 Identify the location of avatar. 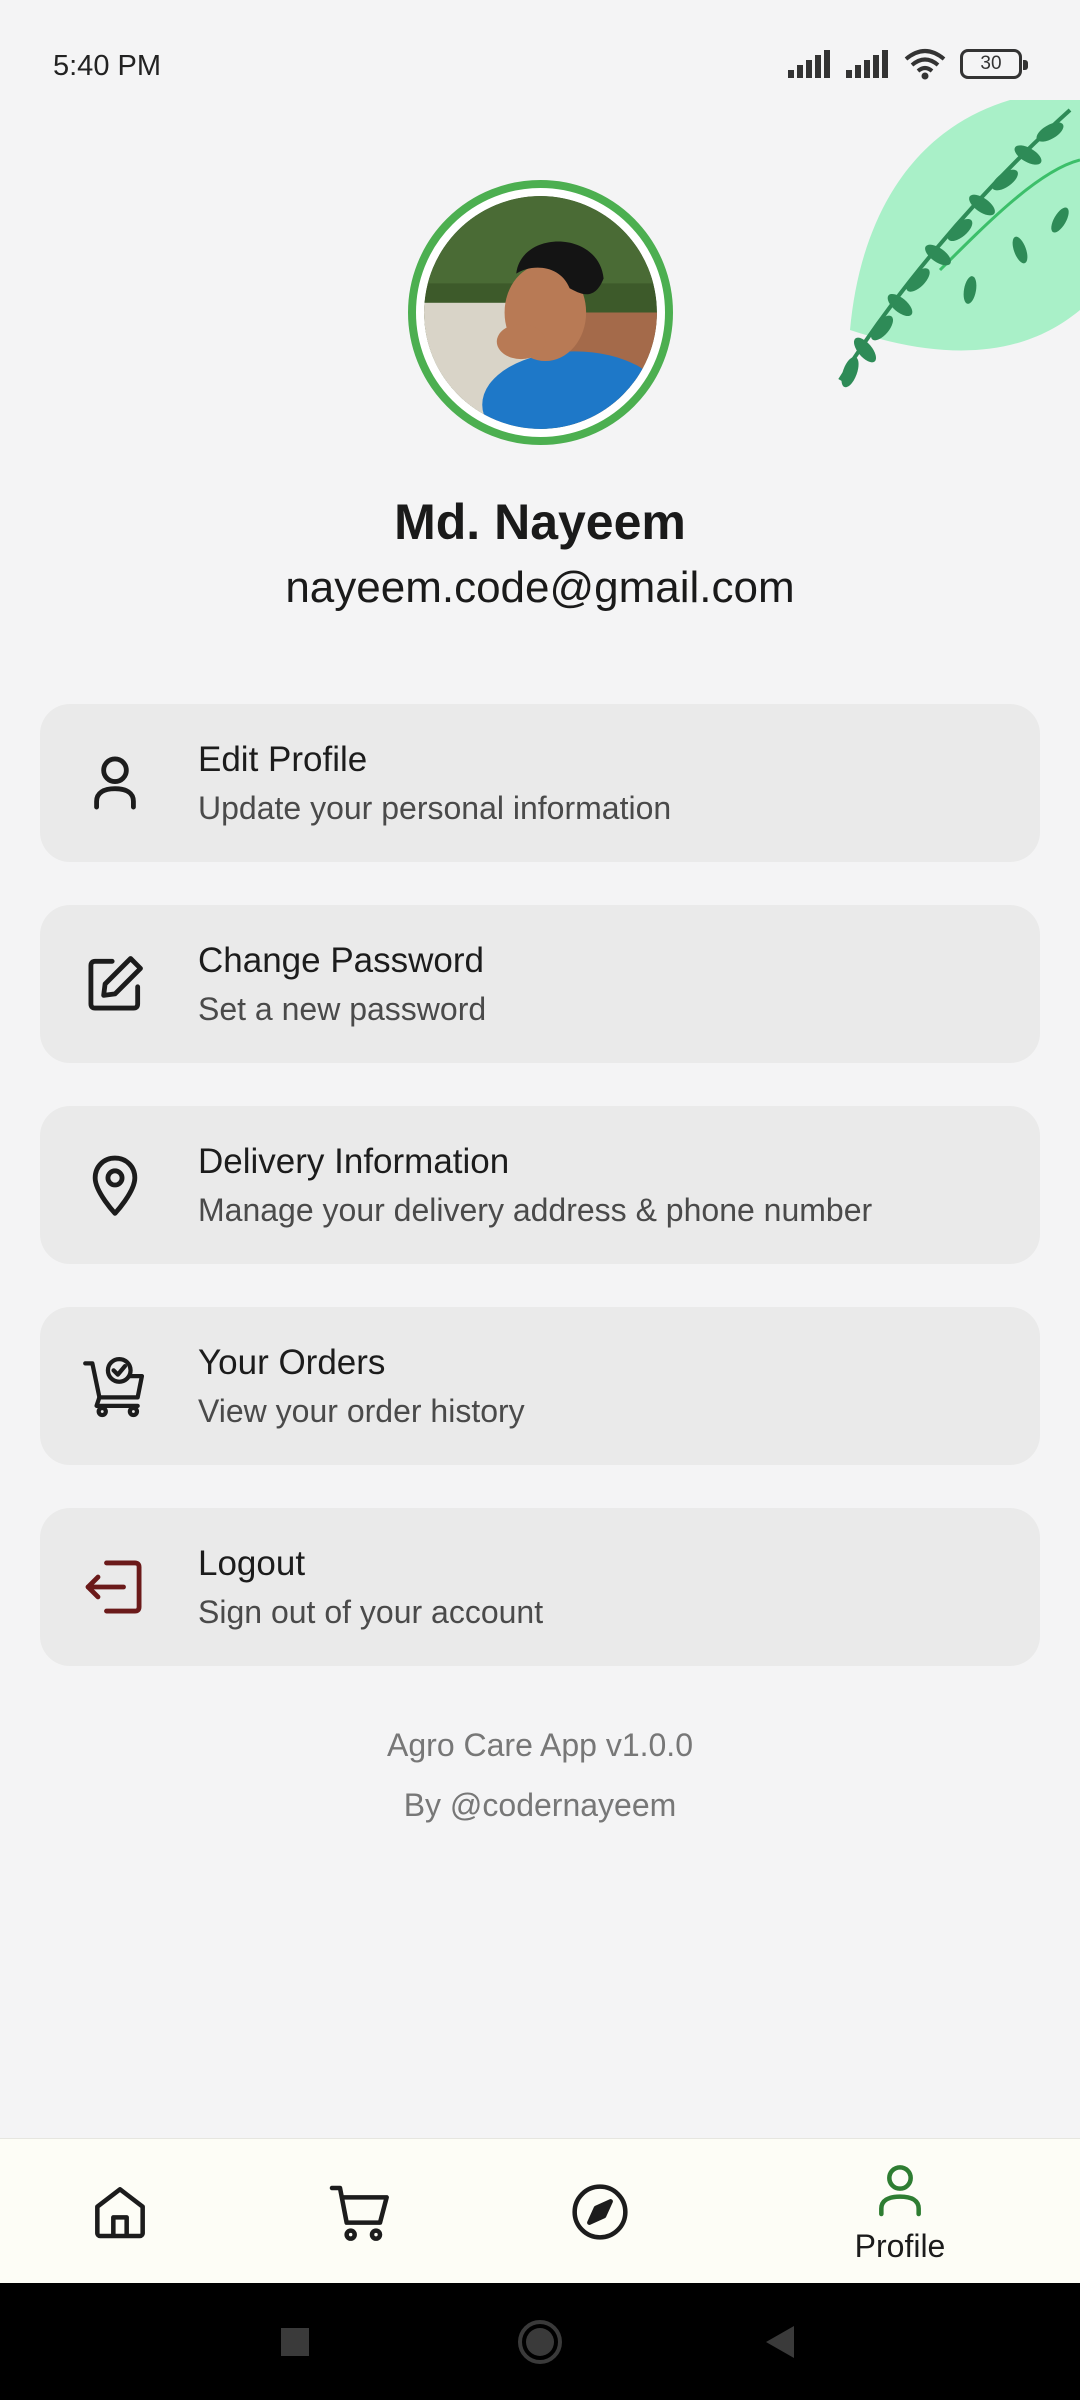
(540, 312).